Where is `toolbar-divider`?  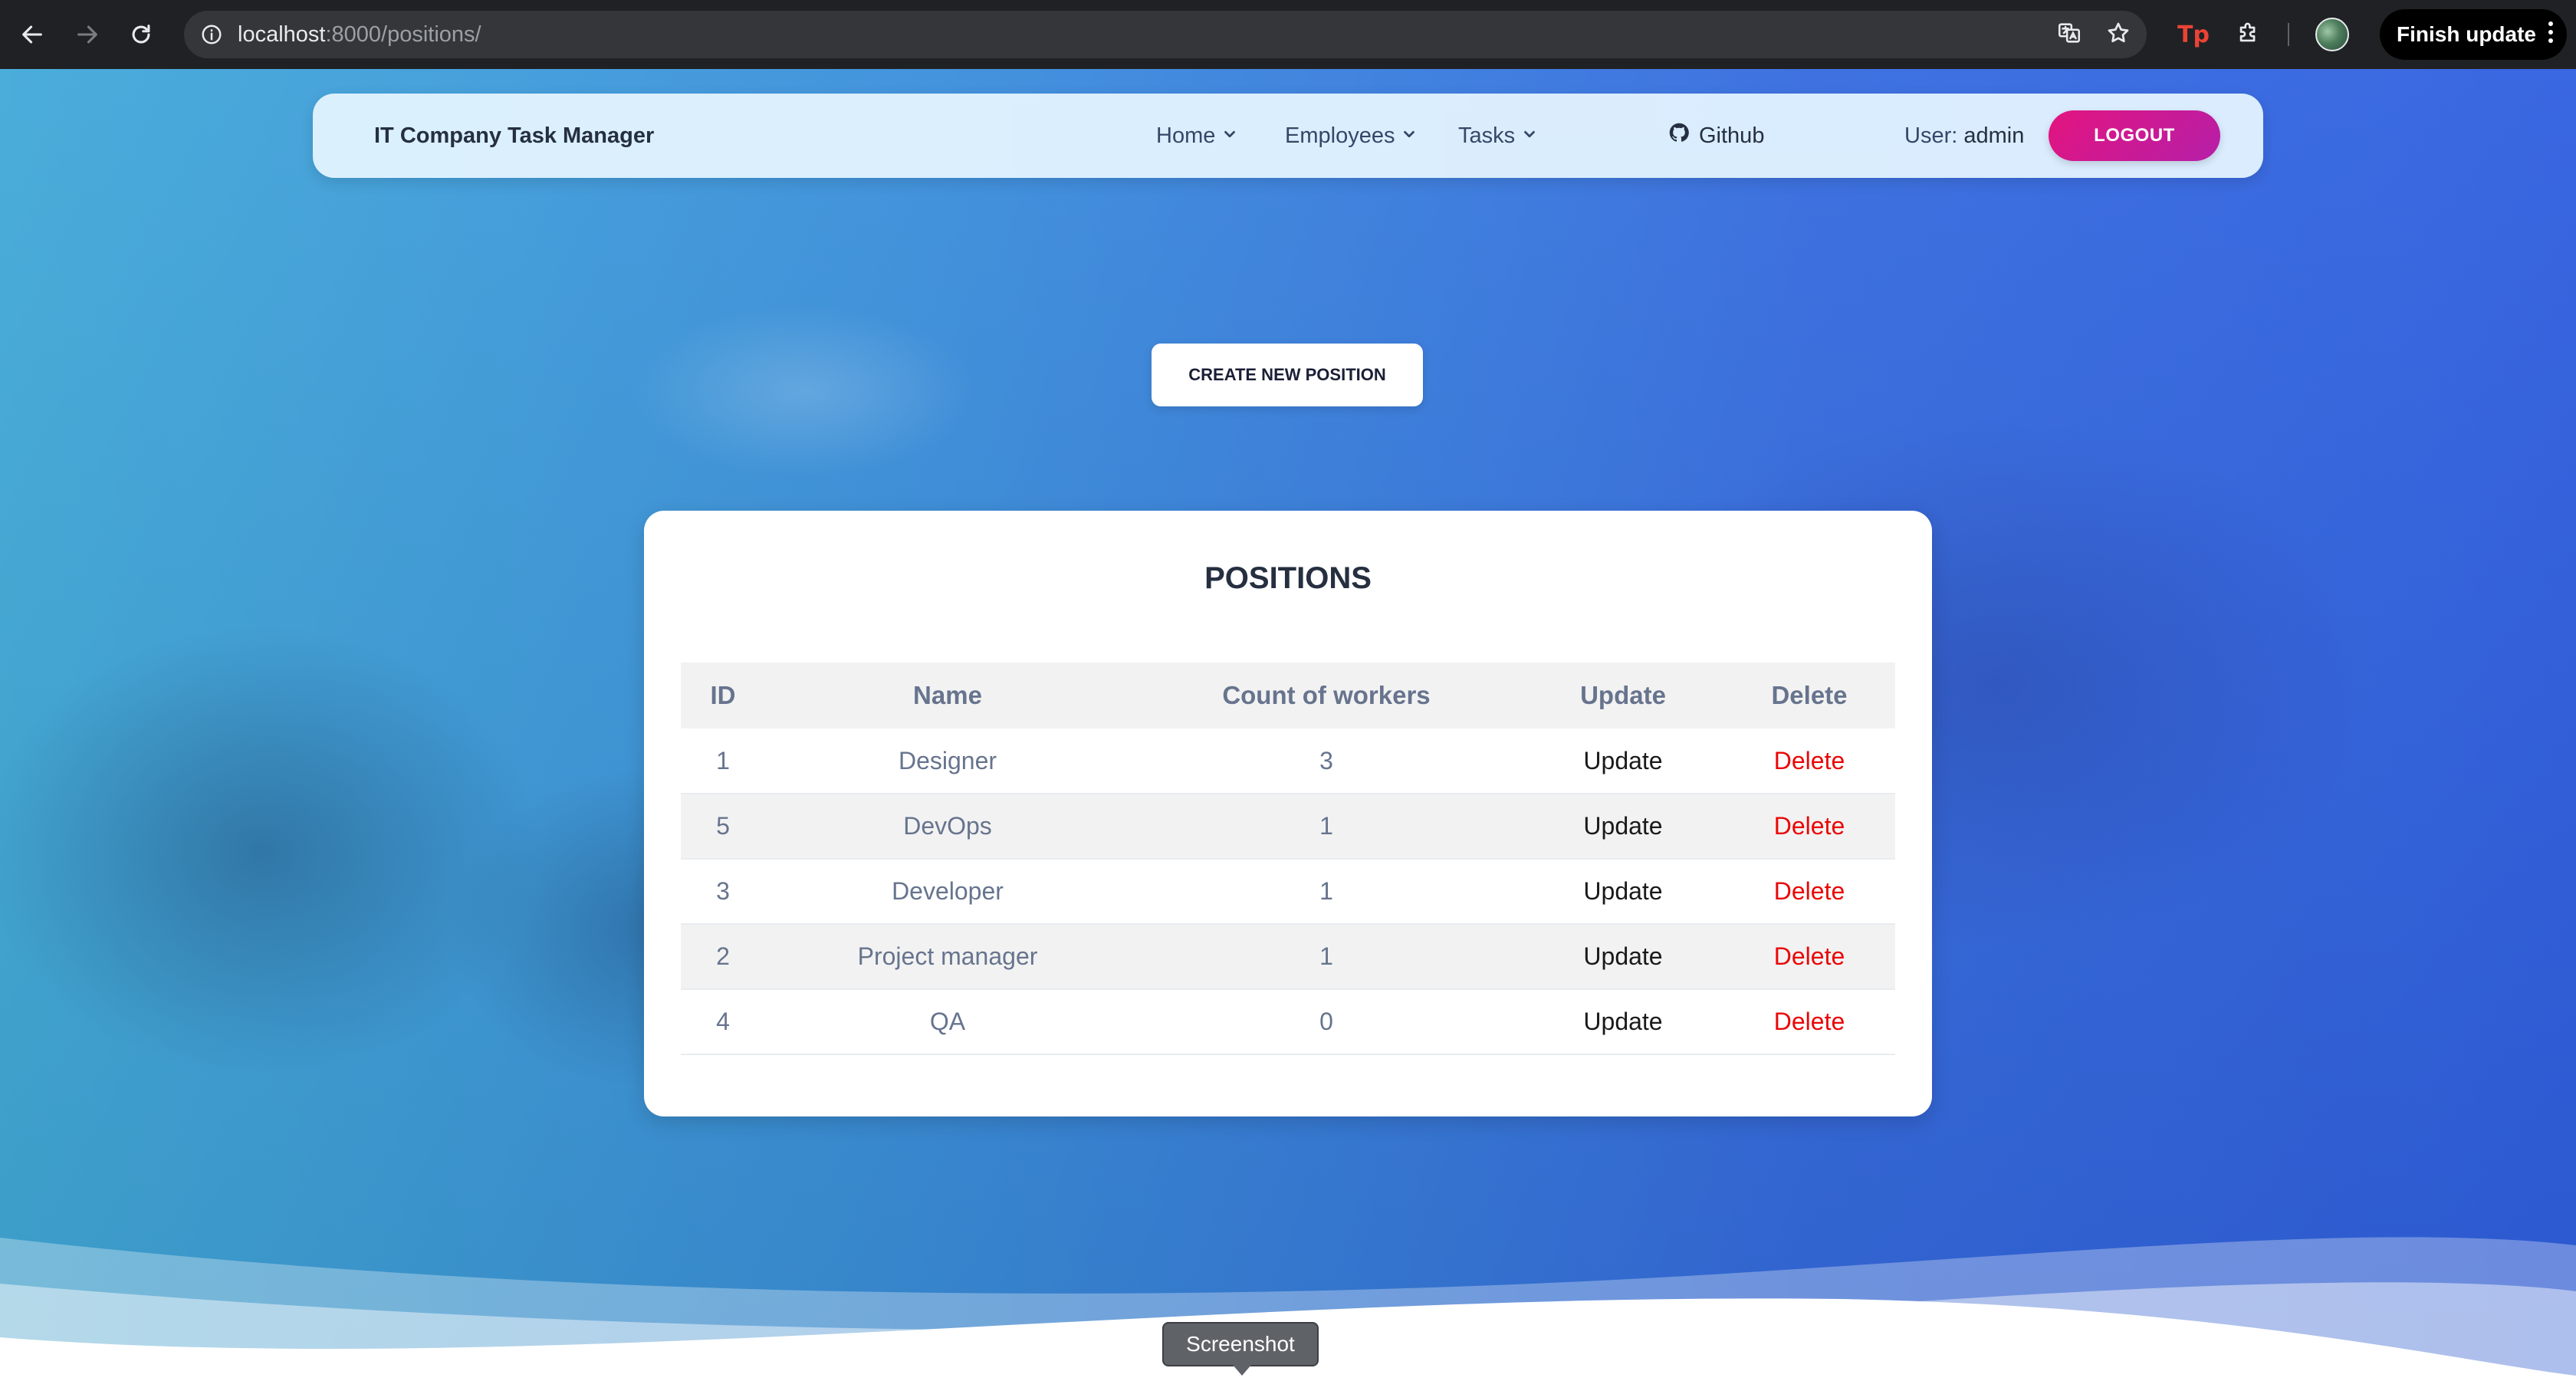
toolbar-divider is located at coordinates (2288, 34).